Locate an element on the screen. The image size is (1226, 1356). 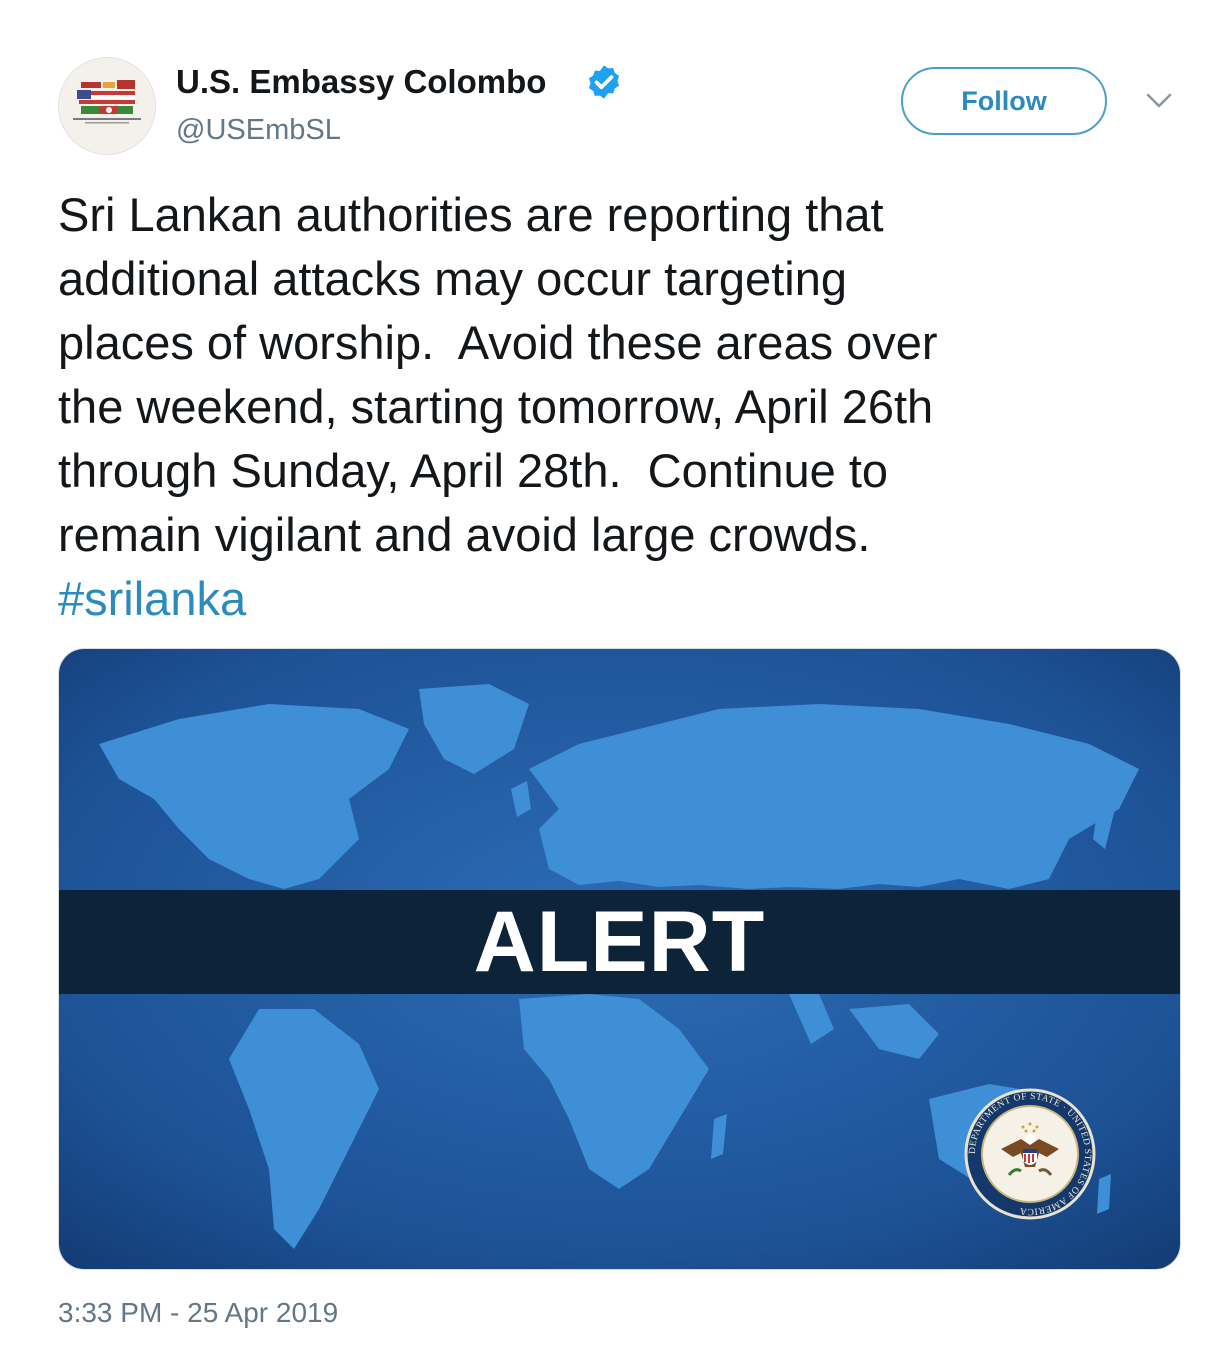
follow-button: Follow is located at coordinates (1004, 101).